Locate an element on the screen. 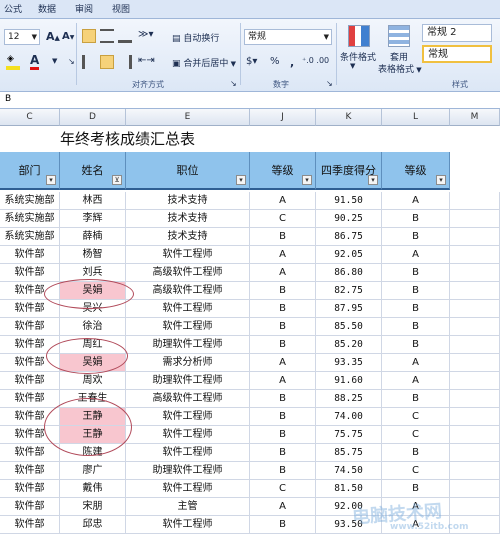 The width and height of the screenshot is (500, 539). tab-data: 数据 is located at coordinates (47, 8).